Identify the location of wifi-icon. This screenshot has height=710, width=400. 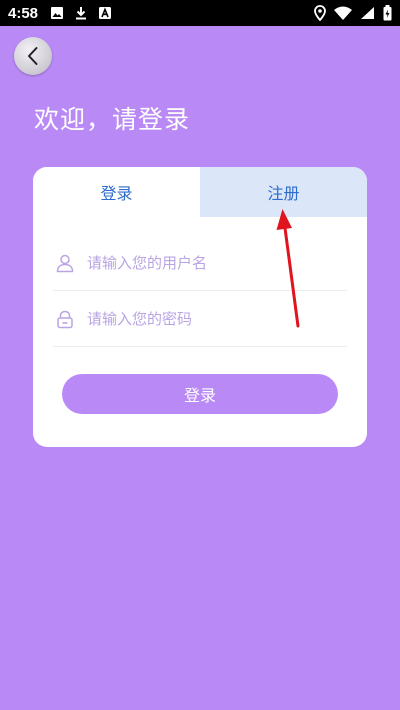
(343, 13).